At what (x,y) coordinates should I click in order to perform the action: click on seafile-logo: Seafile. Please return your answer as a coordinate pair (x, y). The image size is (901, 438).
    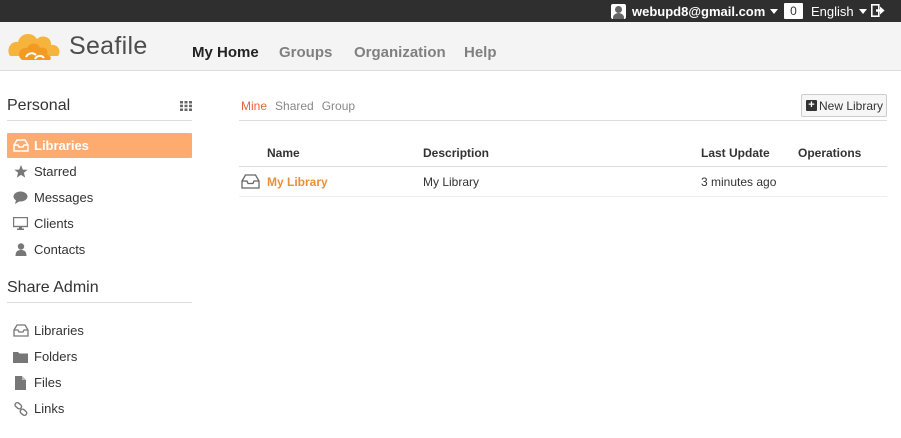
    Looking at the image, I should click on (81, 46).